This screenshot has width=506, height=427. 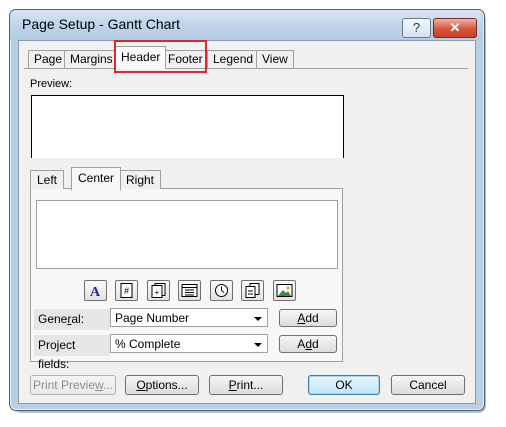 I want to click on format-text-font-icon: A, so click(x=95, y=291).